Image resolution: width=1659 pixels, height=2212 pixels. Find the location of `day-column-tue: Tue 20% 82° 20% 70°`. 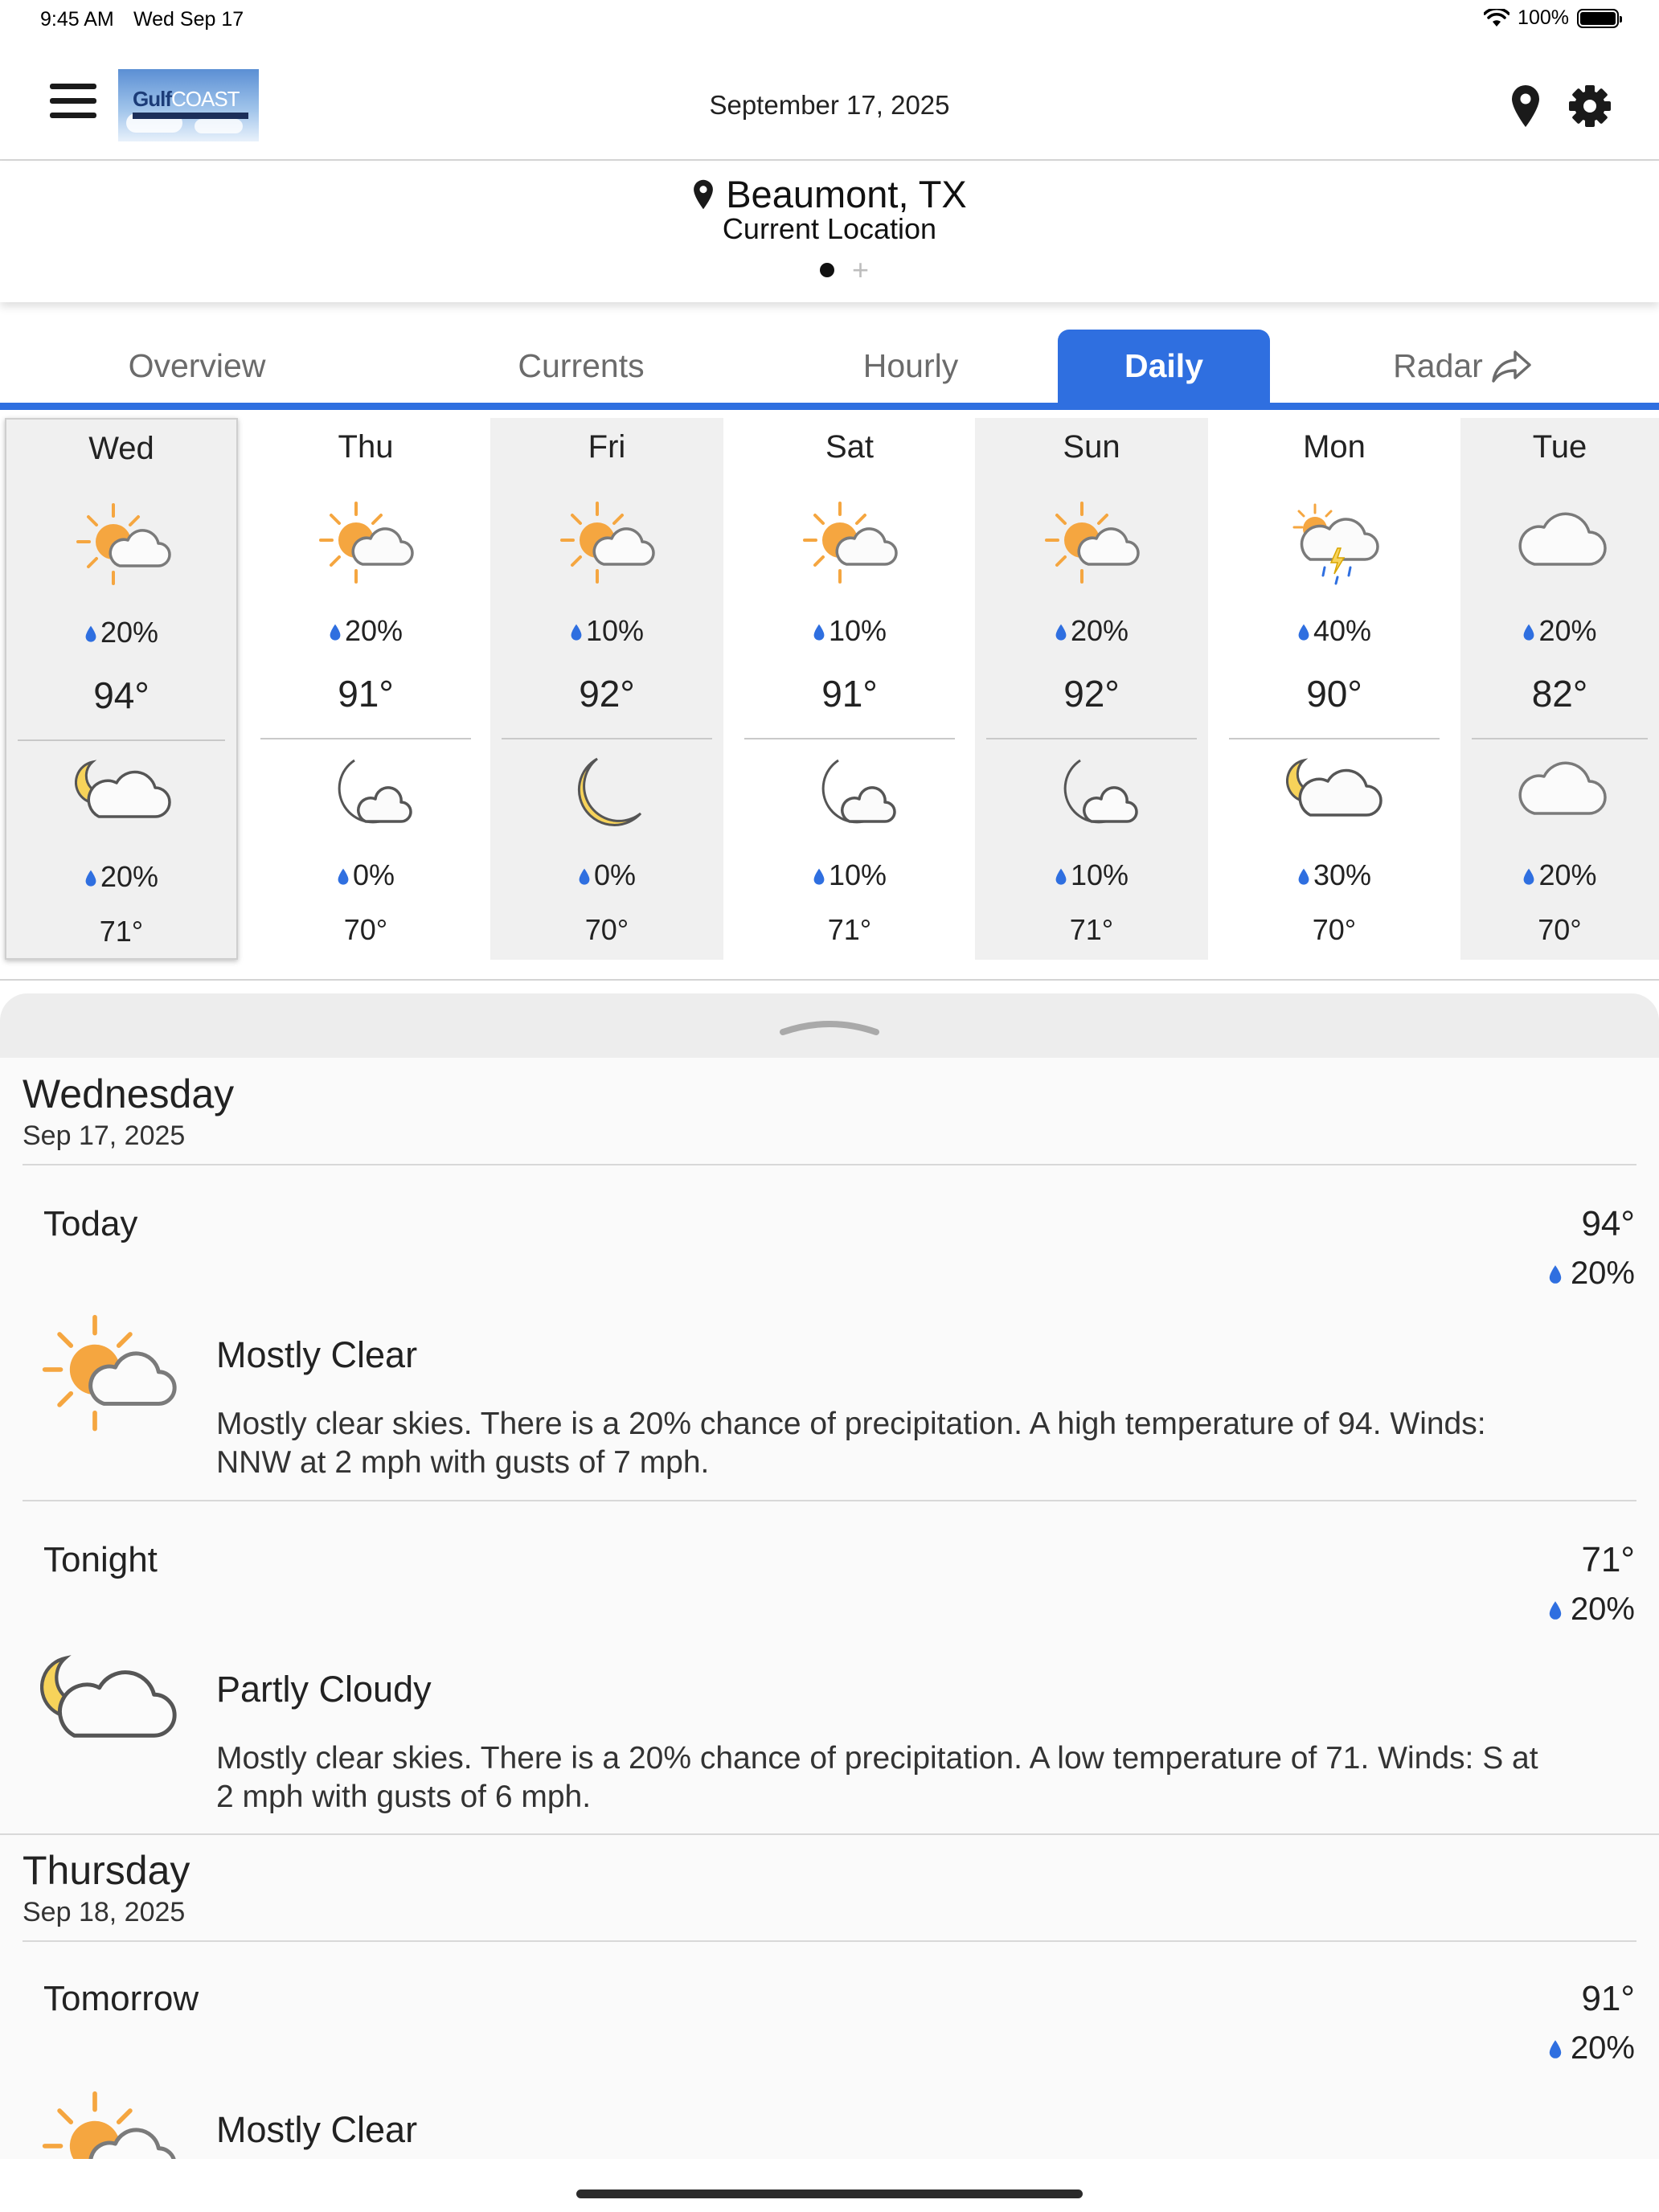

day-column-tue: Tue 20% 82° 20% 70° is located at coordinates (1559, 689).